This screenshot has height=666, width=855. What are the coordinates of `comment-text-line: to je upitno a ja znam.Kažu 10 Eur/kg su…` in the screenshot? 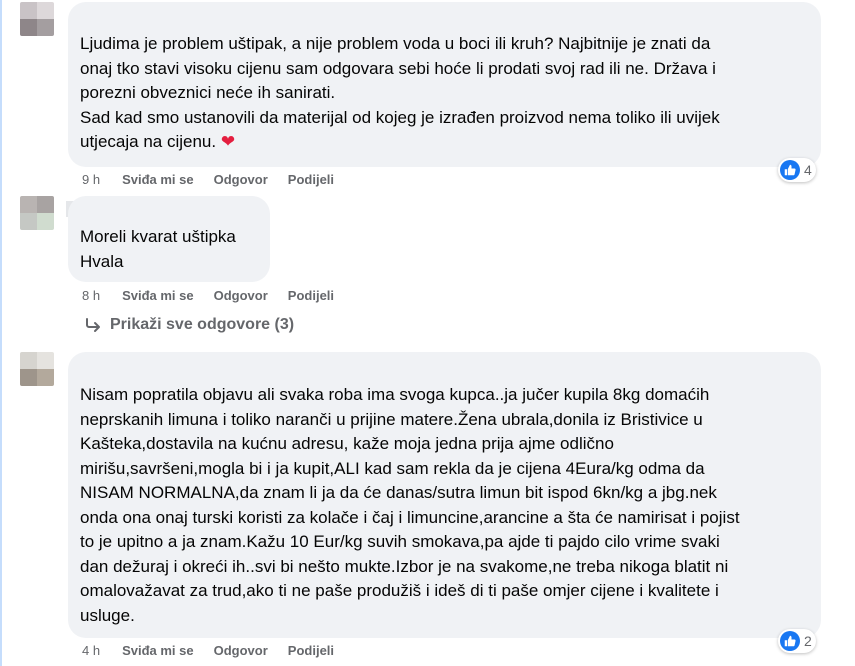 It's located at (400, 541).